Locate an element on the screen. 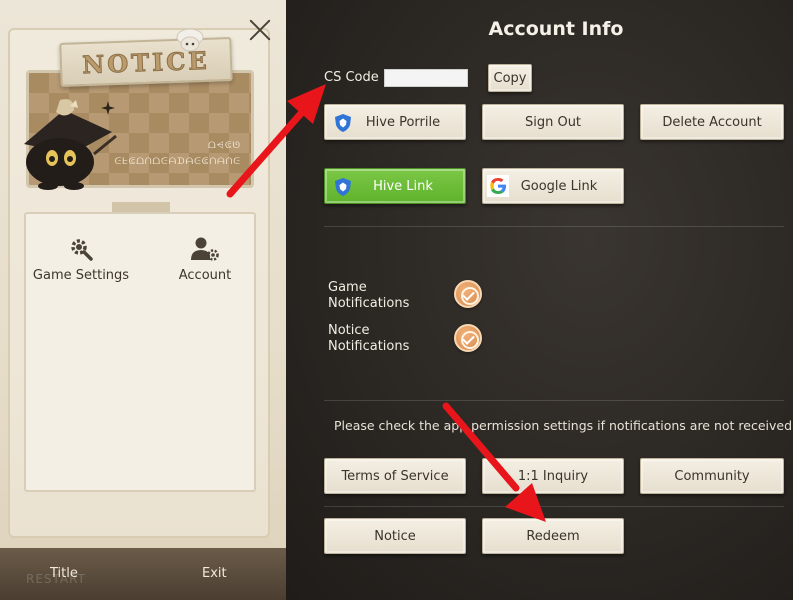 The height and width of the screenshot is (600, 793). game-notifications-toggle is located at coordinates (468, 294).